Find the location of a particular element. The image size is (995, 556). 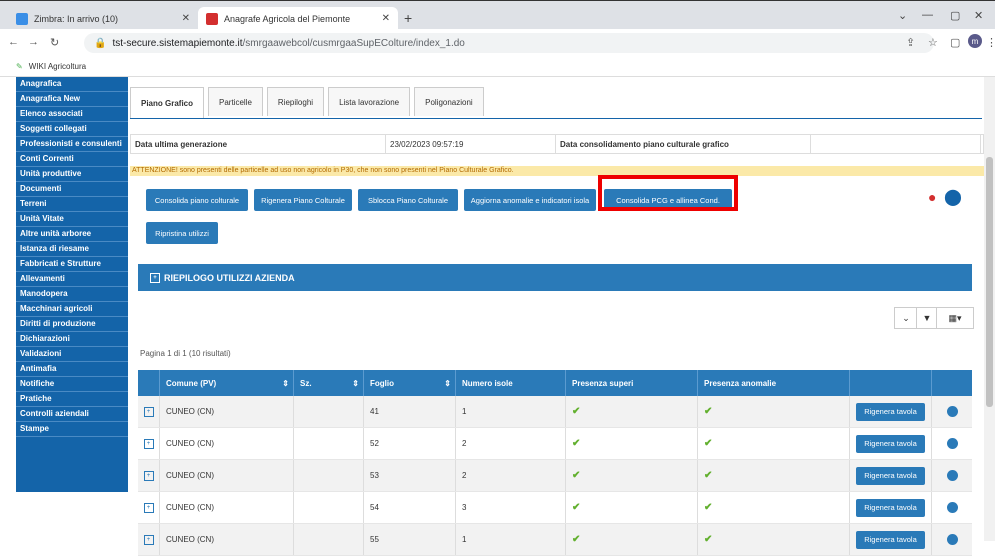

menu-icon: ⋮ is located at coordinates (990, 42).